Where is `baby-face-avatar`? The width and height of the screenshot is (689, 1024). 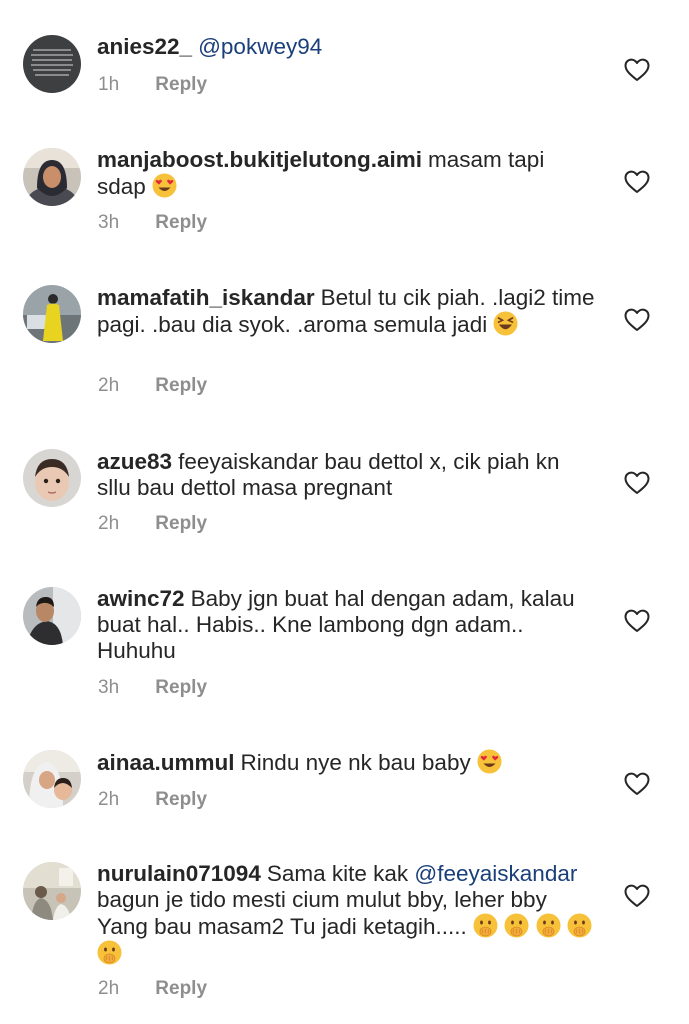
baby-face-avatar is located at coordinates (52, 478).